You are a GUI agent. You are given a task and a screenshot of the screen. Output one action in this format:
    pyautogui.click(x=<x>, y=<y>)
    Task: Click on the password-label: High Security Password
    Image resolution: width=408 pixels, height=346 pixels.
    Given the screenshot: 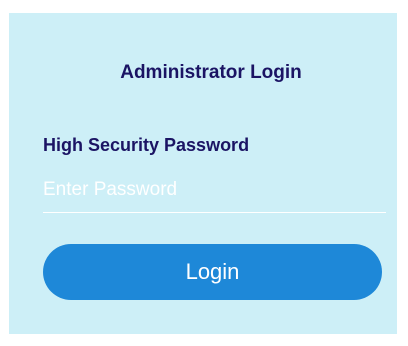 What is the action you would take?
    pyautogui.click(x=146, y=145)
    